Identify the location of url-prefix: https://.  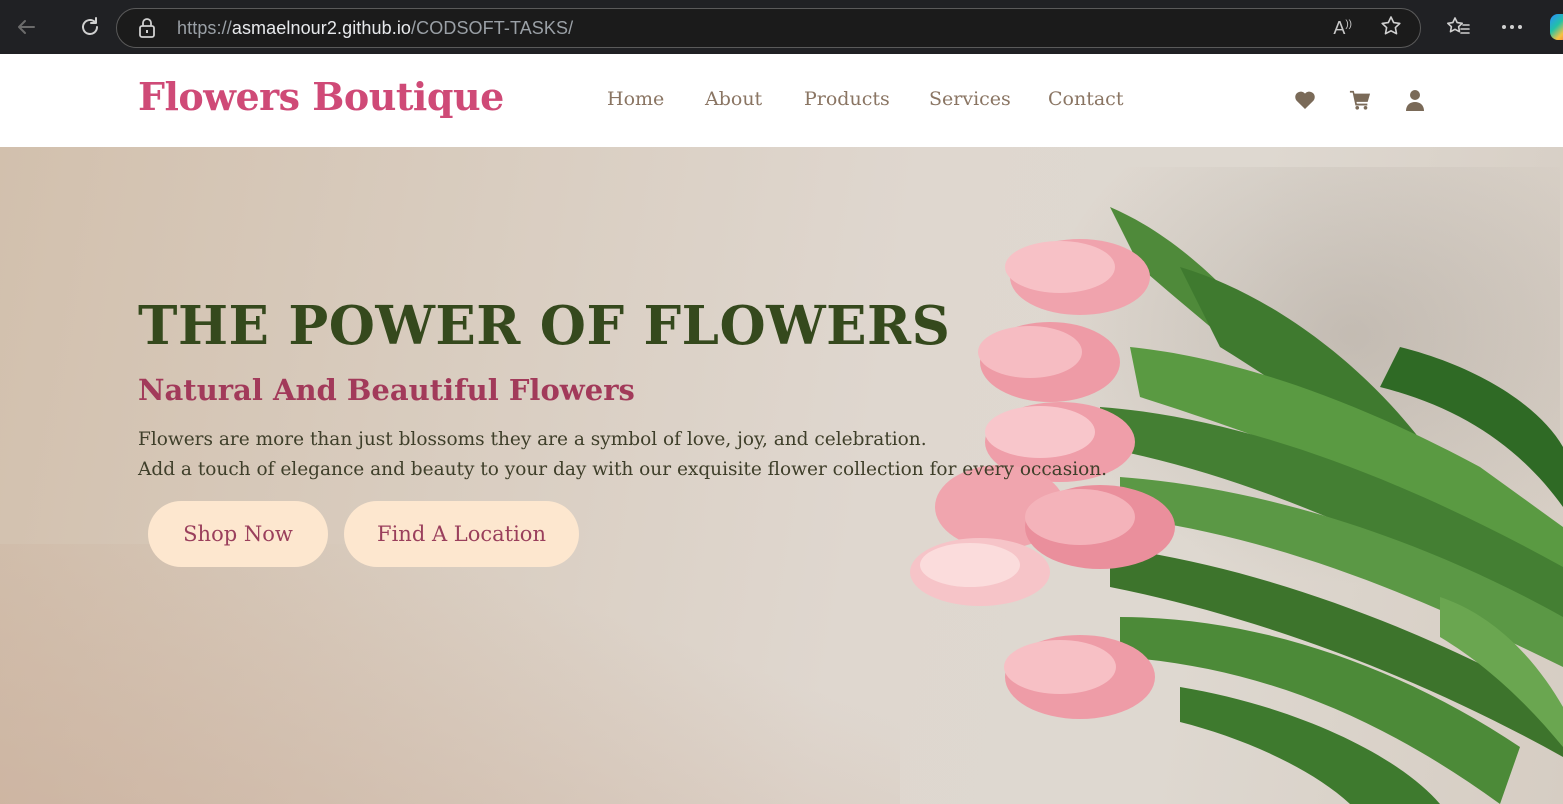
(204, 27).